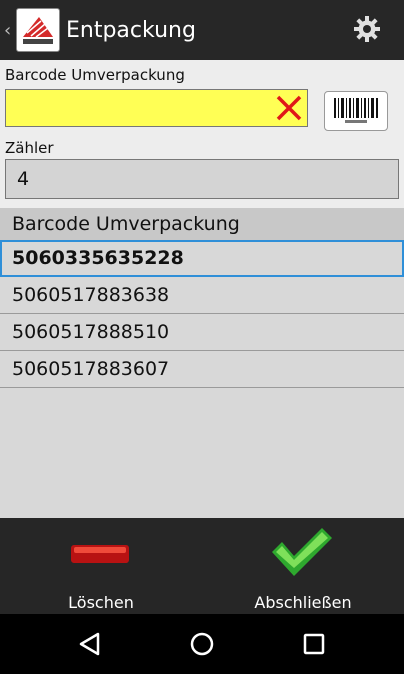 The width and height of the screenshot is (404, 674). I want to click on list-header: Barcode Umverpackung, so click(202, 224).